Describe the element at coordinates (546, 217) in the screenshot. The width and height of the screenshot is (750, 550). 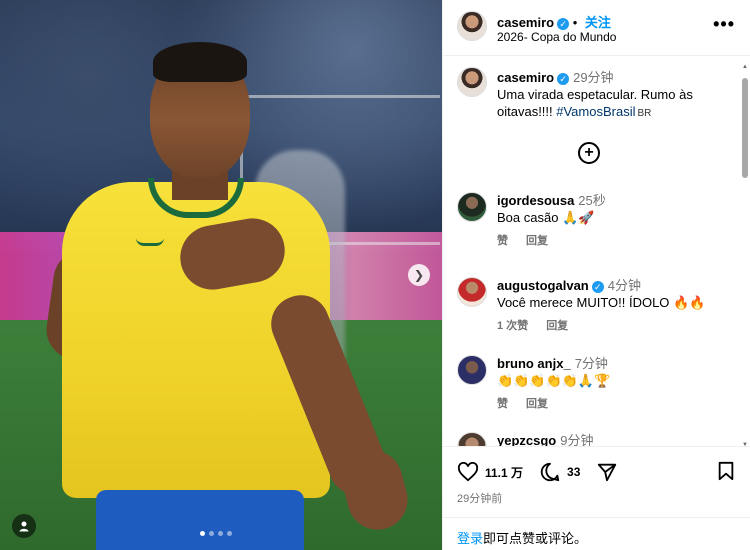
I see `comment-text: Boa casão 🙏🚀` at that location.